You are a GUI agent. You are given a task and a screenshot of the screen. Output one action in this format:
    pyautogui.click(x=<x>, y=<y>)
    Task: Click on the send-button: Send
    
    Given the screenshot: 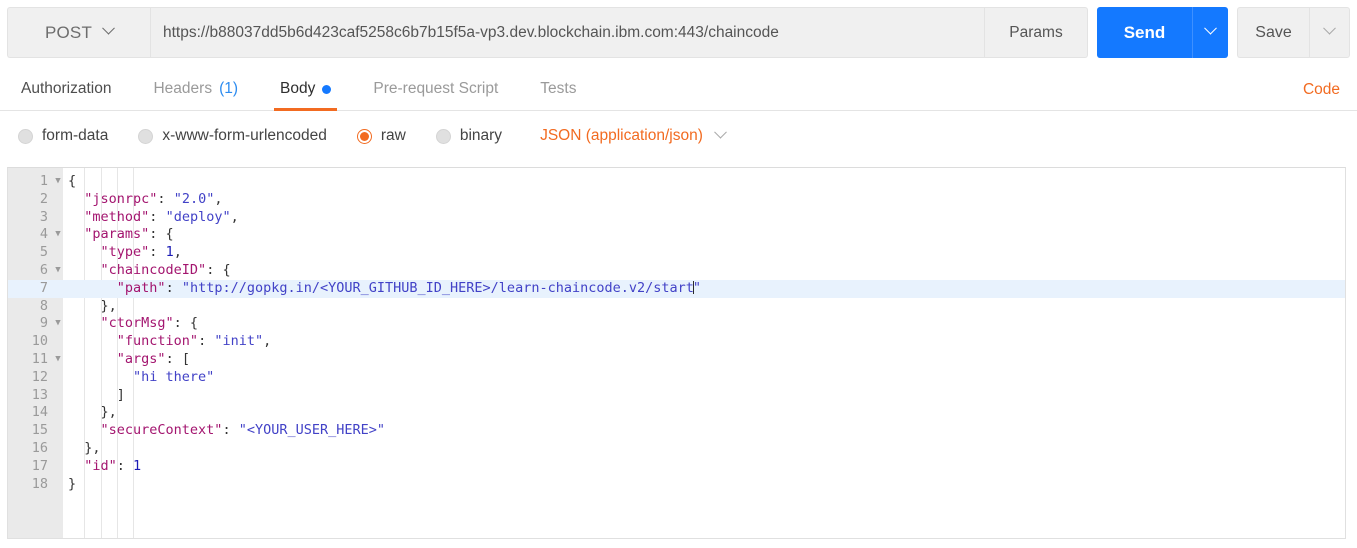 What is the action you would take?
    pyautogui.click(x=1144, y=32)
    